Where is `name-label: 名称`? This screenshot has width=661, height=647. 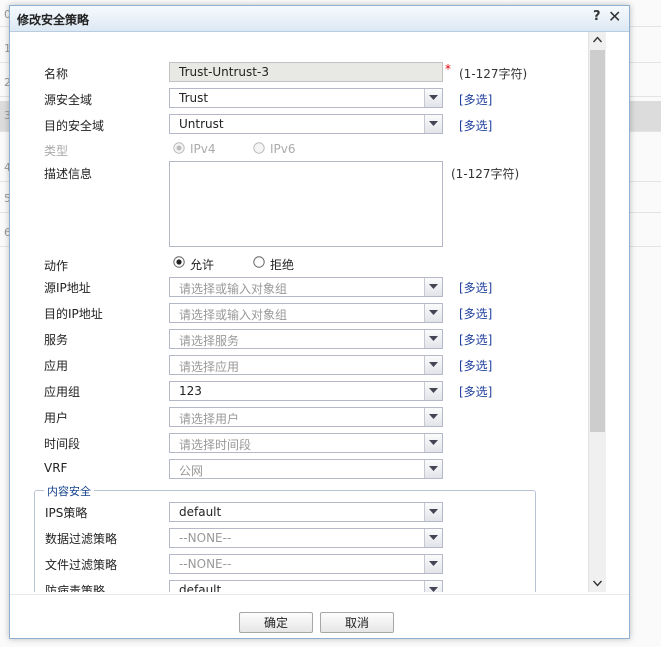
name-label: 名称 is located at coordinates (56, 74).